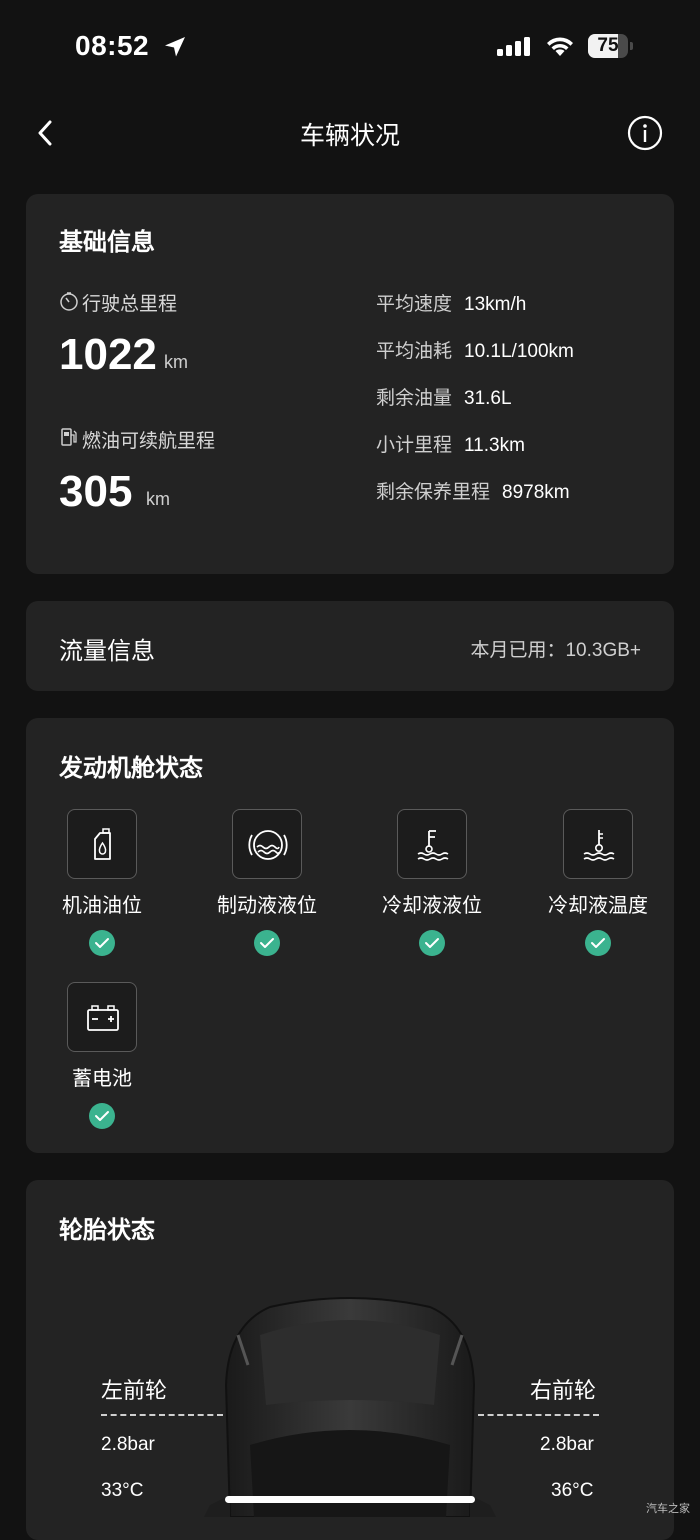  I want to click on engine-item-coolant-temp: 冷却液温度, so click(598, 882).